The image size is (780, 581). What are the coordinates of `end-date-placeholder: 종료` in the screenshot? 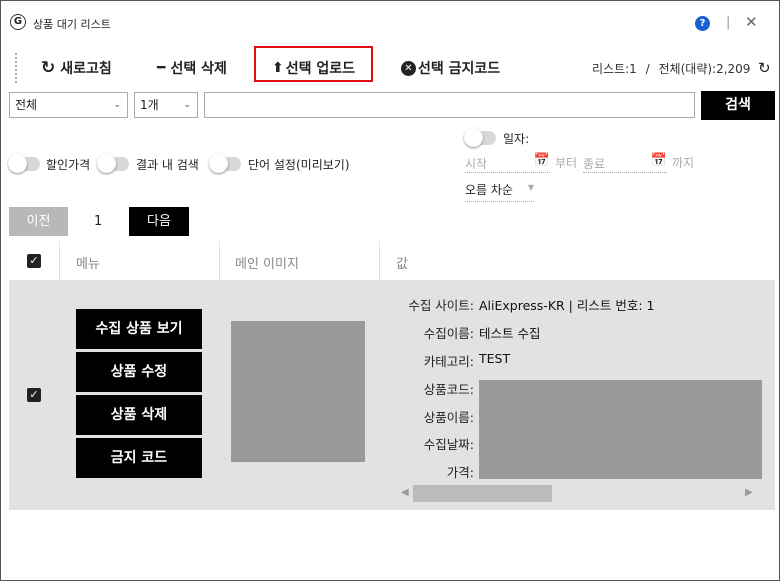 It's located at (594, 164).